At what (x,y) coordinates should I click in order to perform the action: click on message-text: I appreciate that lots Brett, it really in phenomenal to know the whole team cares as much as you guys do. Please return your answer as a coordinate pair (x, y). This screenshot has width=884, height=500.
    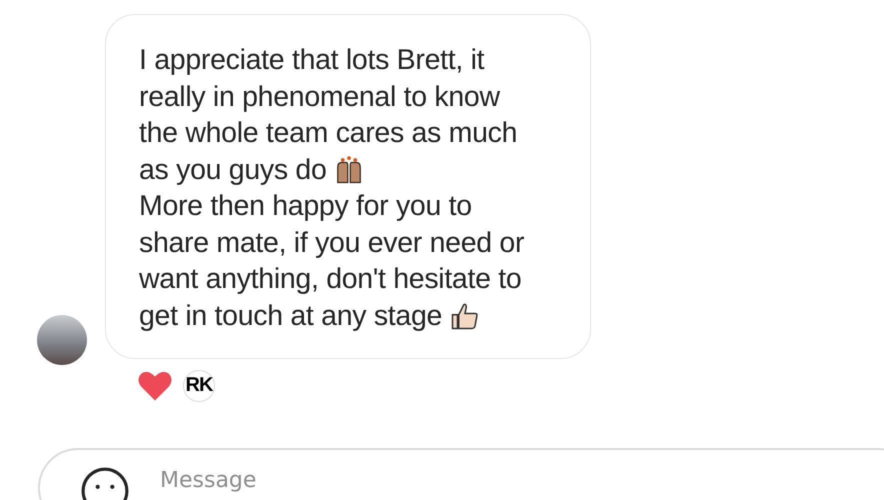
    Looking at the image, I should click on (328, 115).